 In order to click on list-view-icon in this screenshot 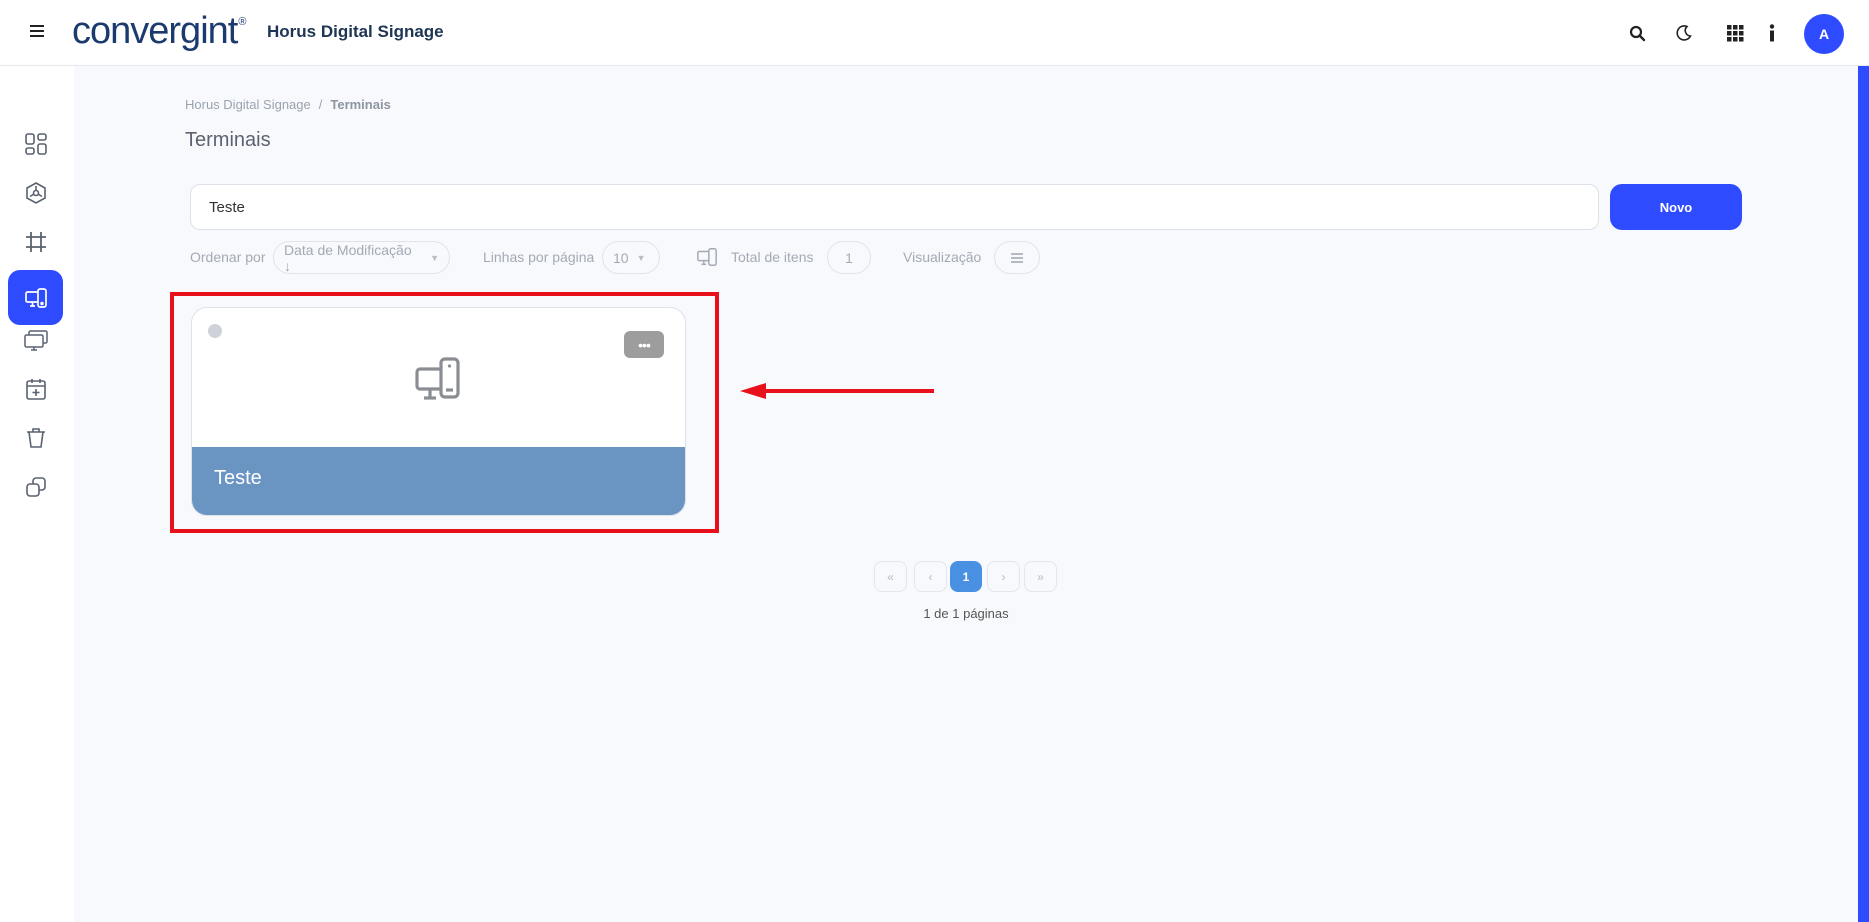, I will do `click(1017, 257)`.